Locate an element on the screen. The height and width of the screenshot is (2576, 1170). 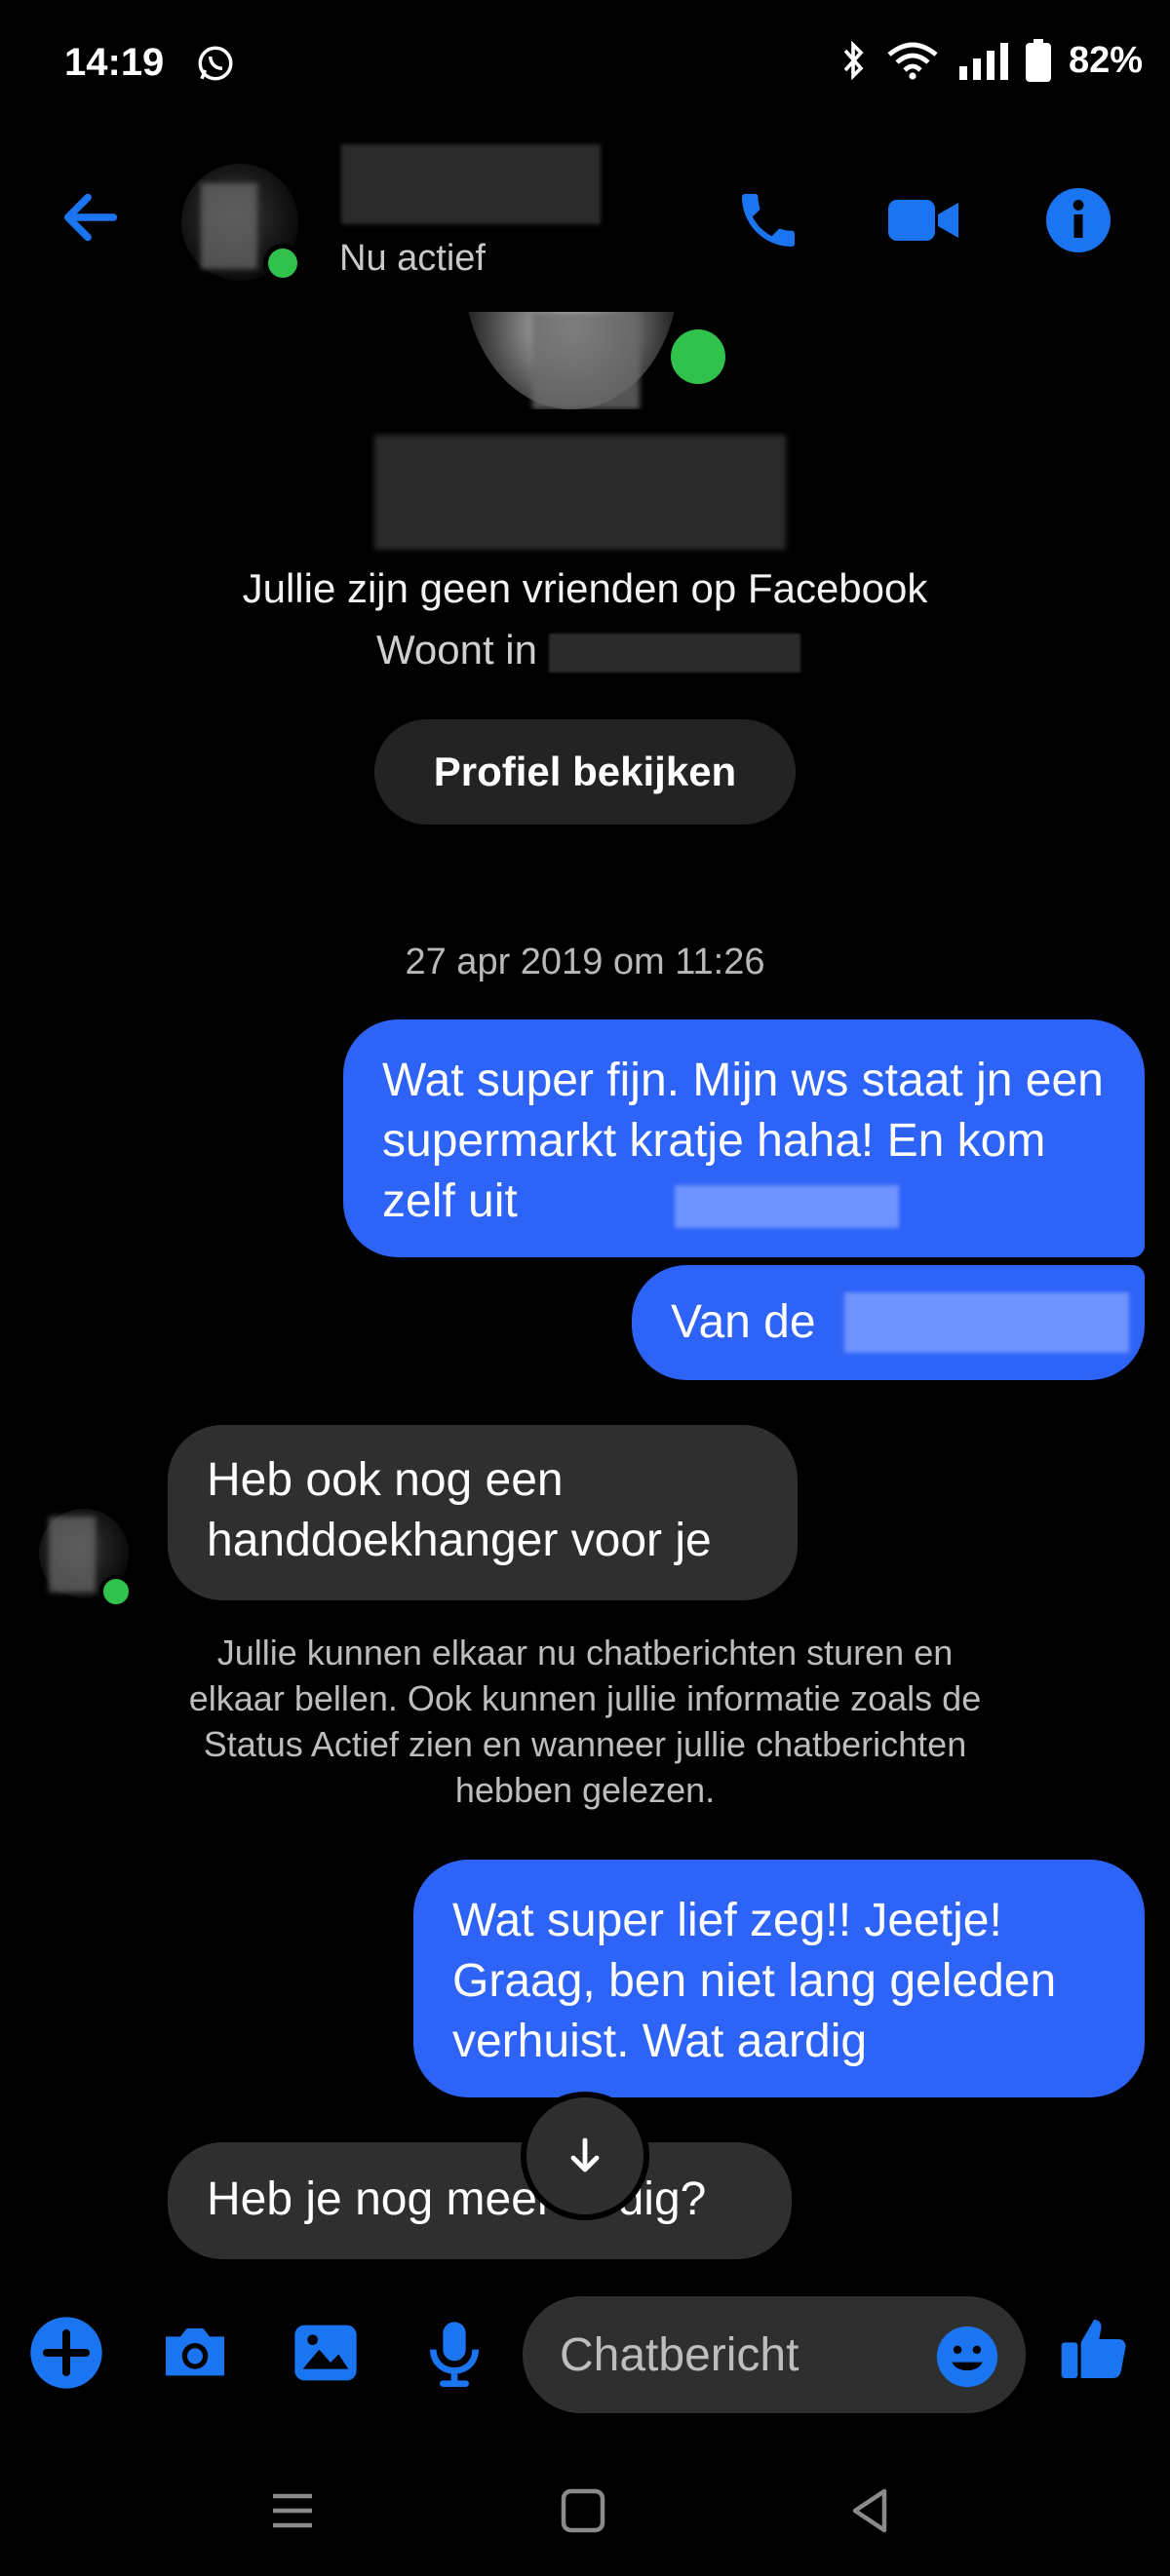
whatsapp-icon is located at coordinates (215, 63).